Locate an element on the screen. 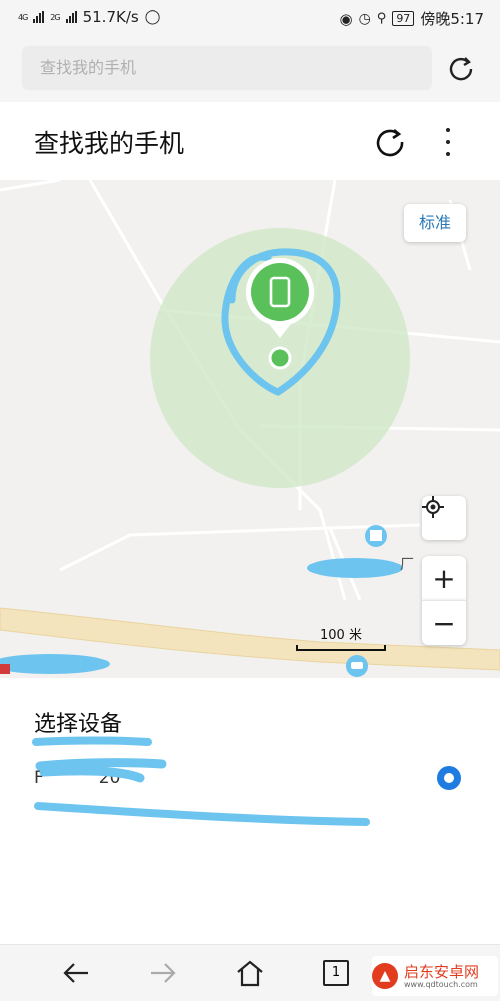 The image size is (500, 1001). clock: 傍晚5:17 is located at coordinates (452, 19).